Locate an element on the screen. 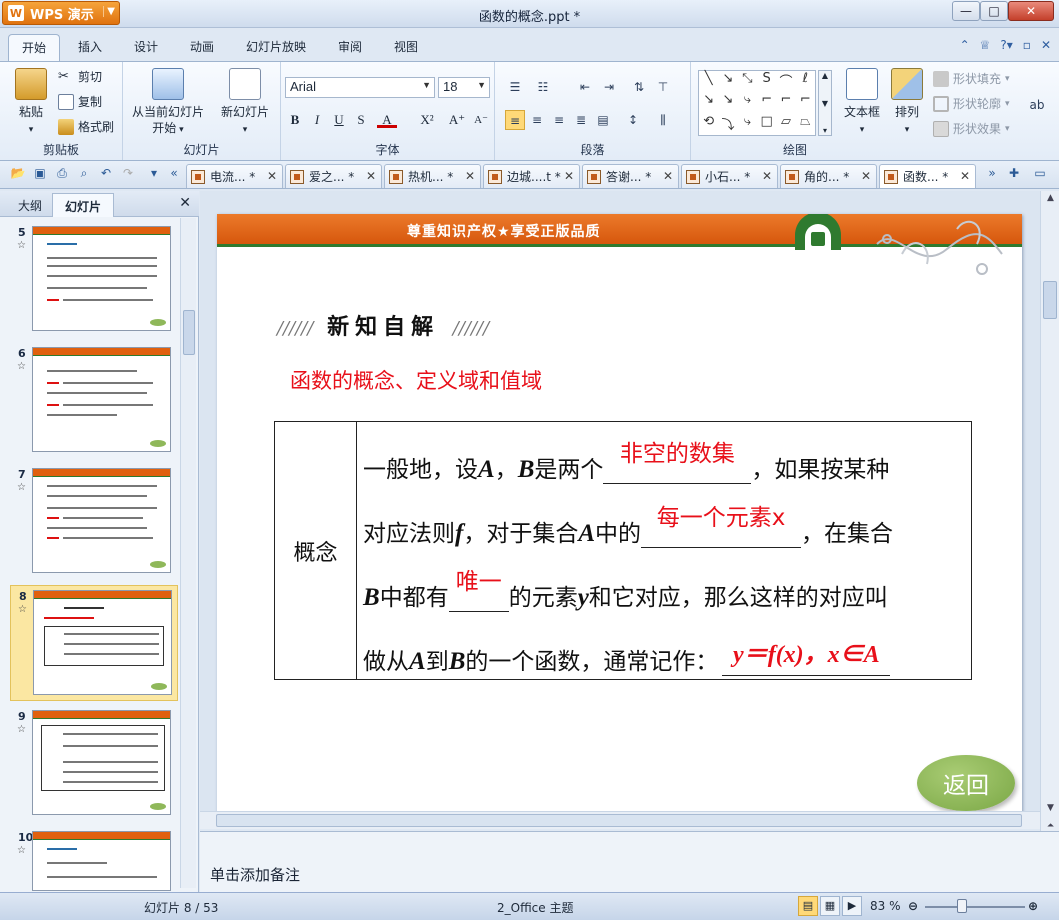 The height and width of the screenshot is (920, 1059). curved-double-shape-icon: ⤵ is located at coordinates (727, 124).